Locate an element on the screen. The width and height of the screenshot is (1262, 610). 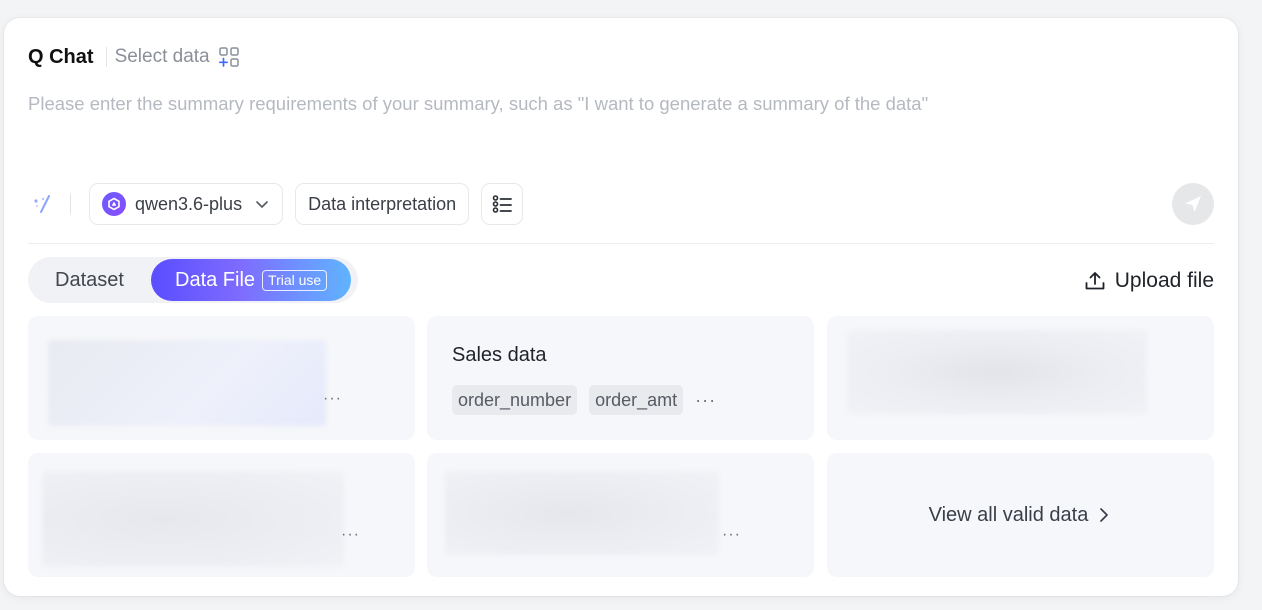
mode-data-interpretation-button: Data interpretation is located at coordinates (382, 204).